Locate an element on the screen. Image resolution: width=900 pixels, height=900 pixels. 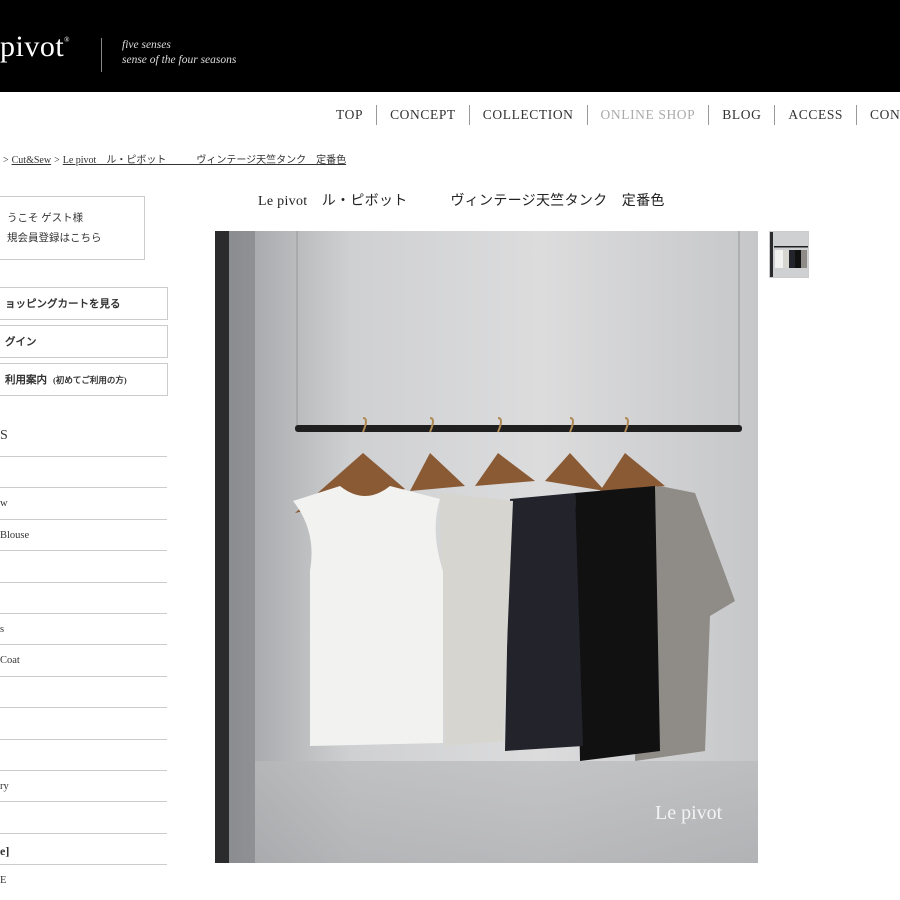
category-item: e] is located at coordinates (83, 848).